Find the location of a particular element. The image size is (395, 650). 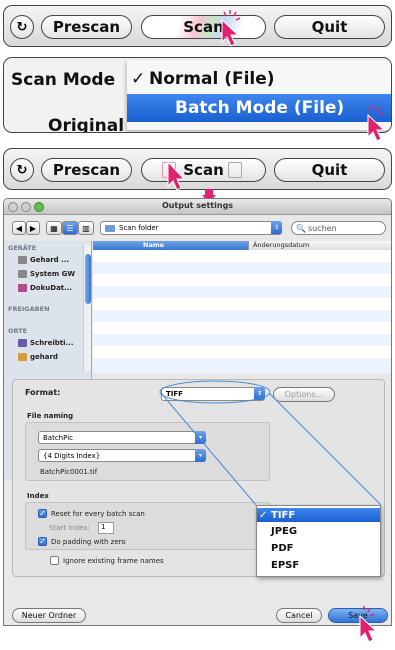

format-menu-item-label: PDF is located at coordinates (282, 548).